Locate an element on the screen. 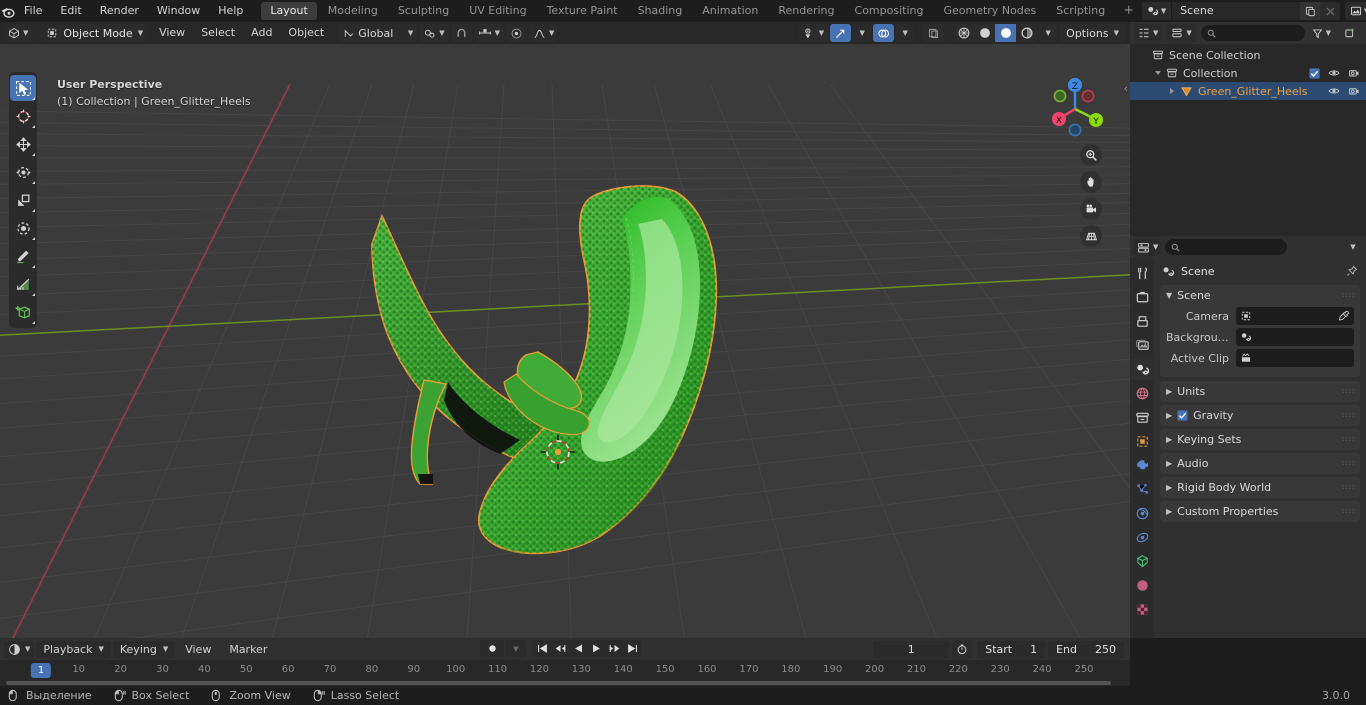 The image size is (1366, 705). proportional-edit-toggle is located at coordinates (517, 33).